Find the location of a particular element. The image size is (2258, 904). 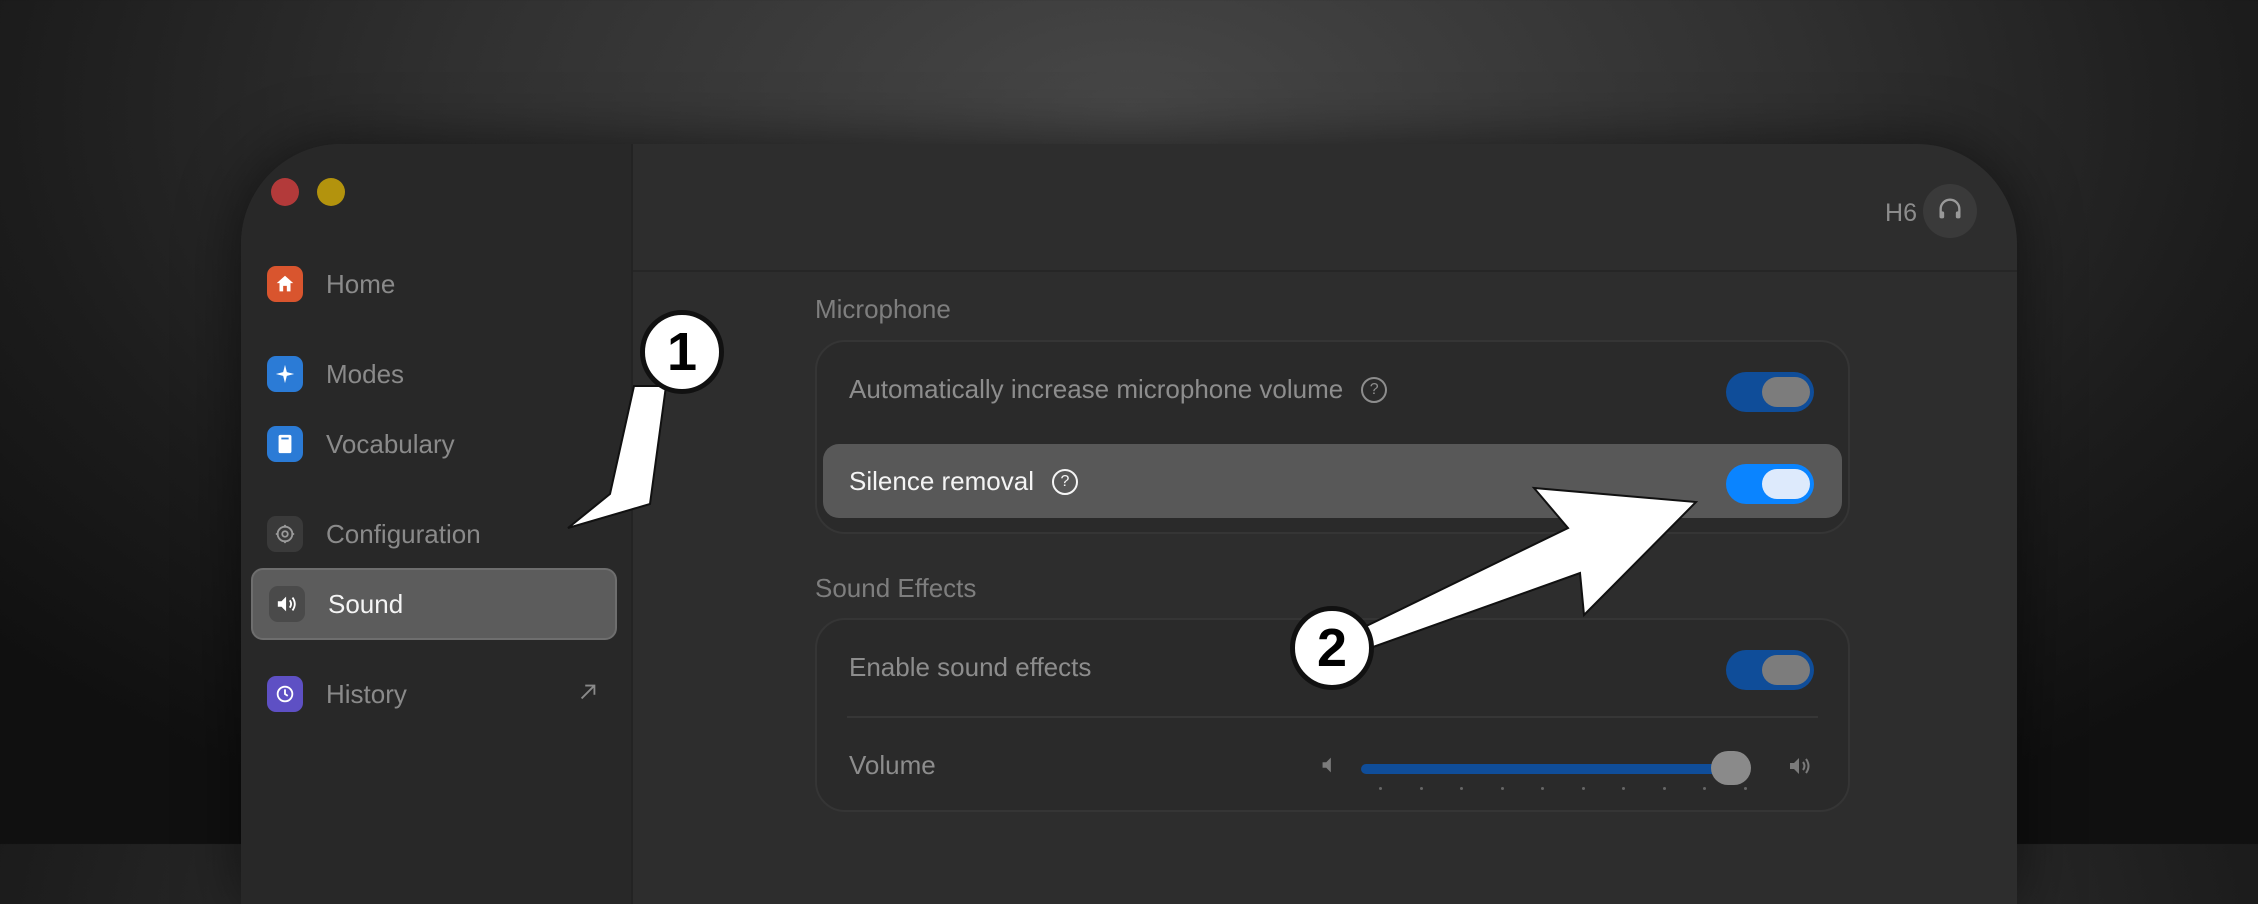

minimize-window-button is located at coordinates (331, 192).